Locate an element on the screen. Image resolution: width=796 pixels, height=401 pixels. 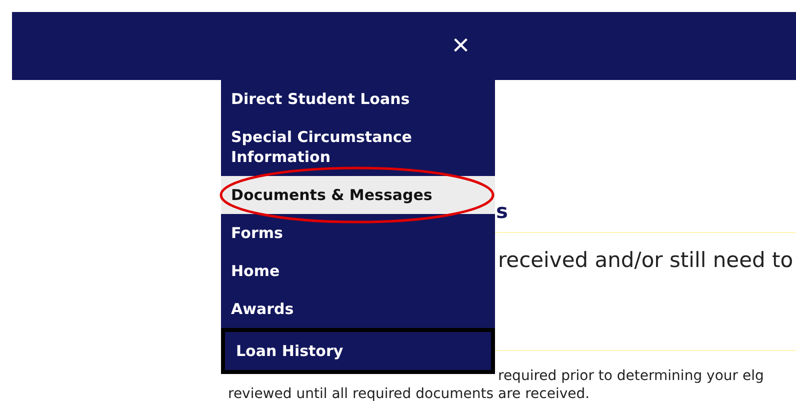
menu-item: Home is located at coordinates (358, 271).